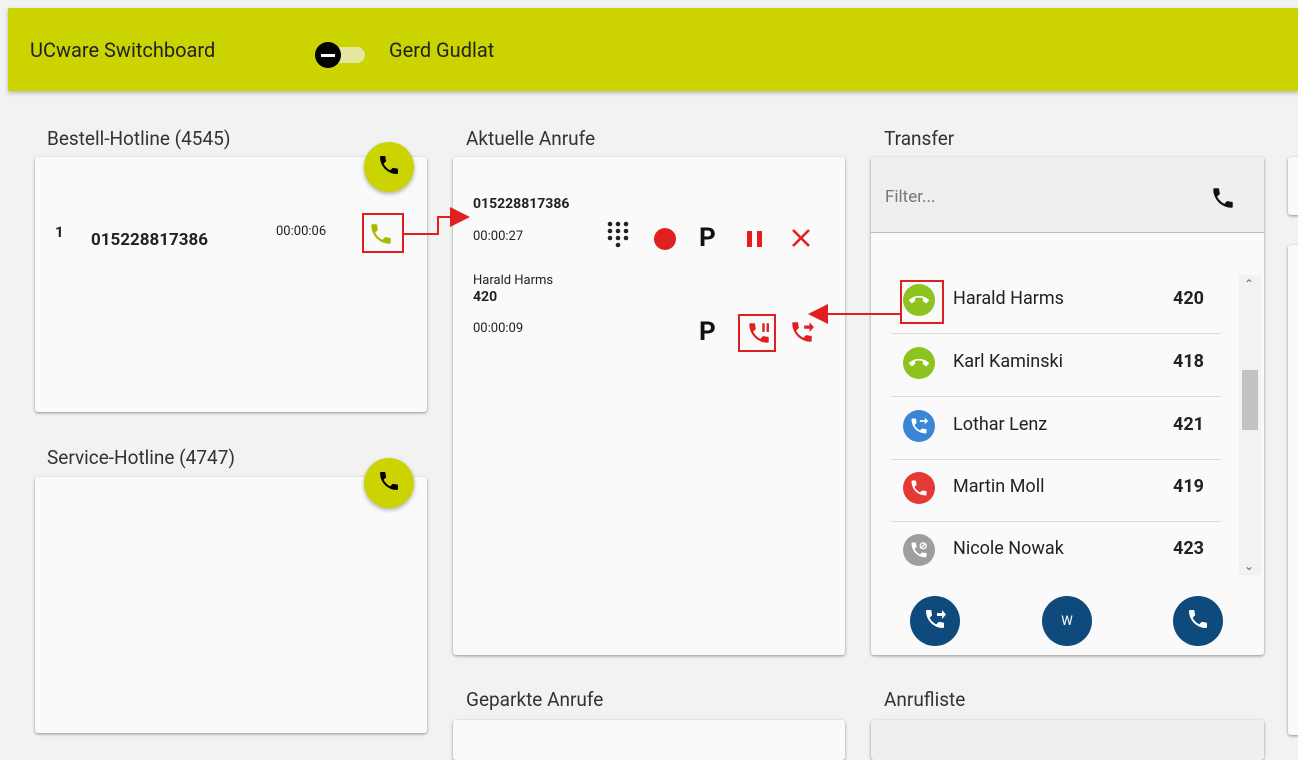 This screenshot has height=760, width=1298. What do you see at coordinates (652, 265) in the screenshot?
I see `annotation-arrows` at bounding box center [652, 265].